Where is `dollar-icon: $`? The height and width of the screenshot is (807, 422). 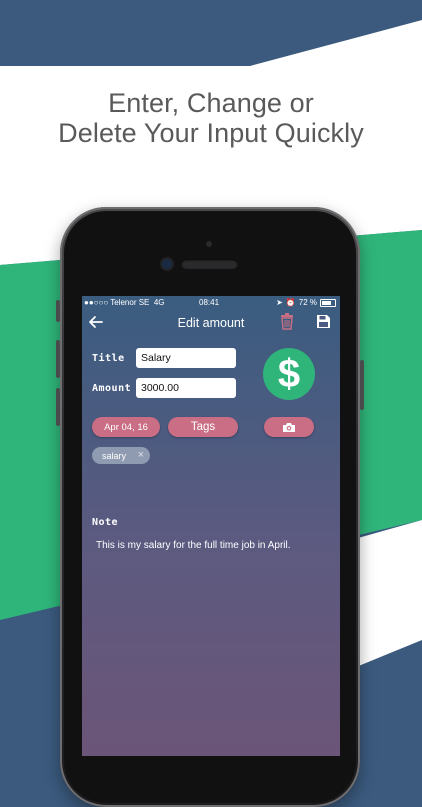 dollar-icon: $ is located at coordinates (289, 374).